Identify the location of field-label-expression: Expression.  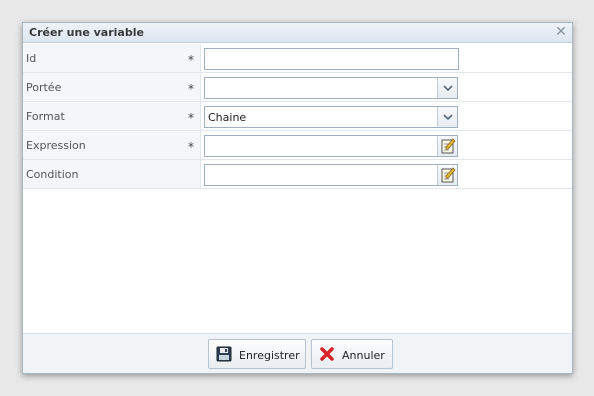
(56, 145).